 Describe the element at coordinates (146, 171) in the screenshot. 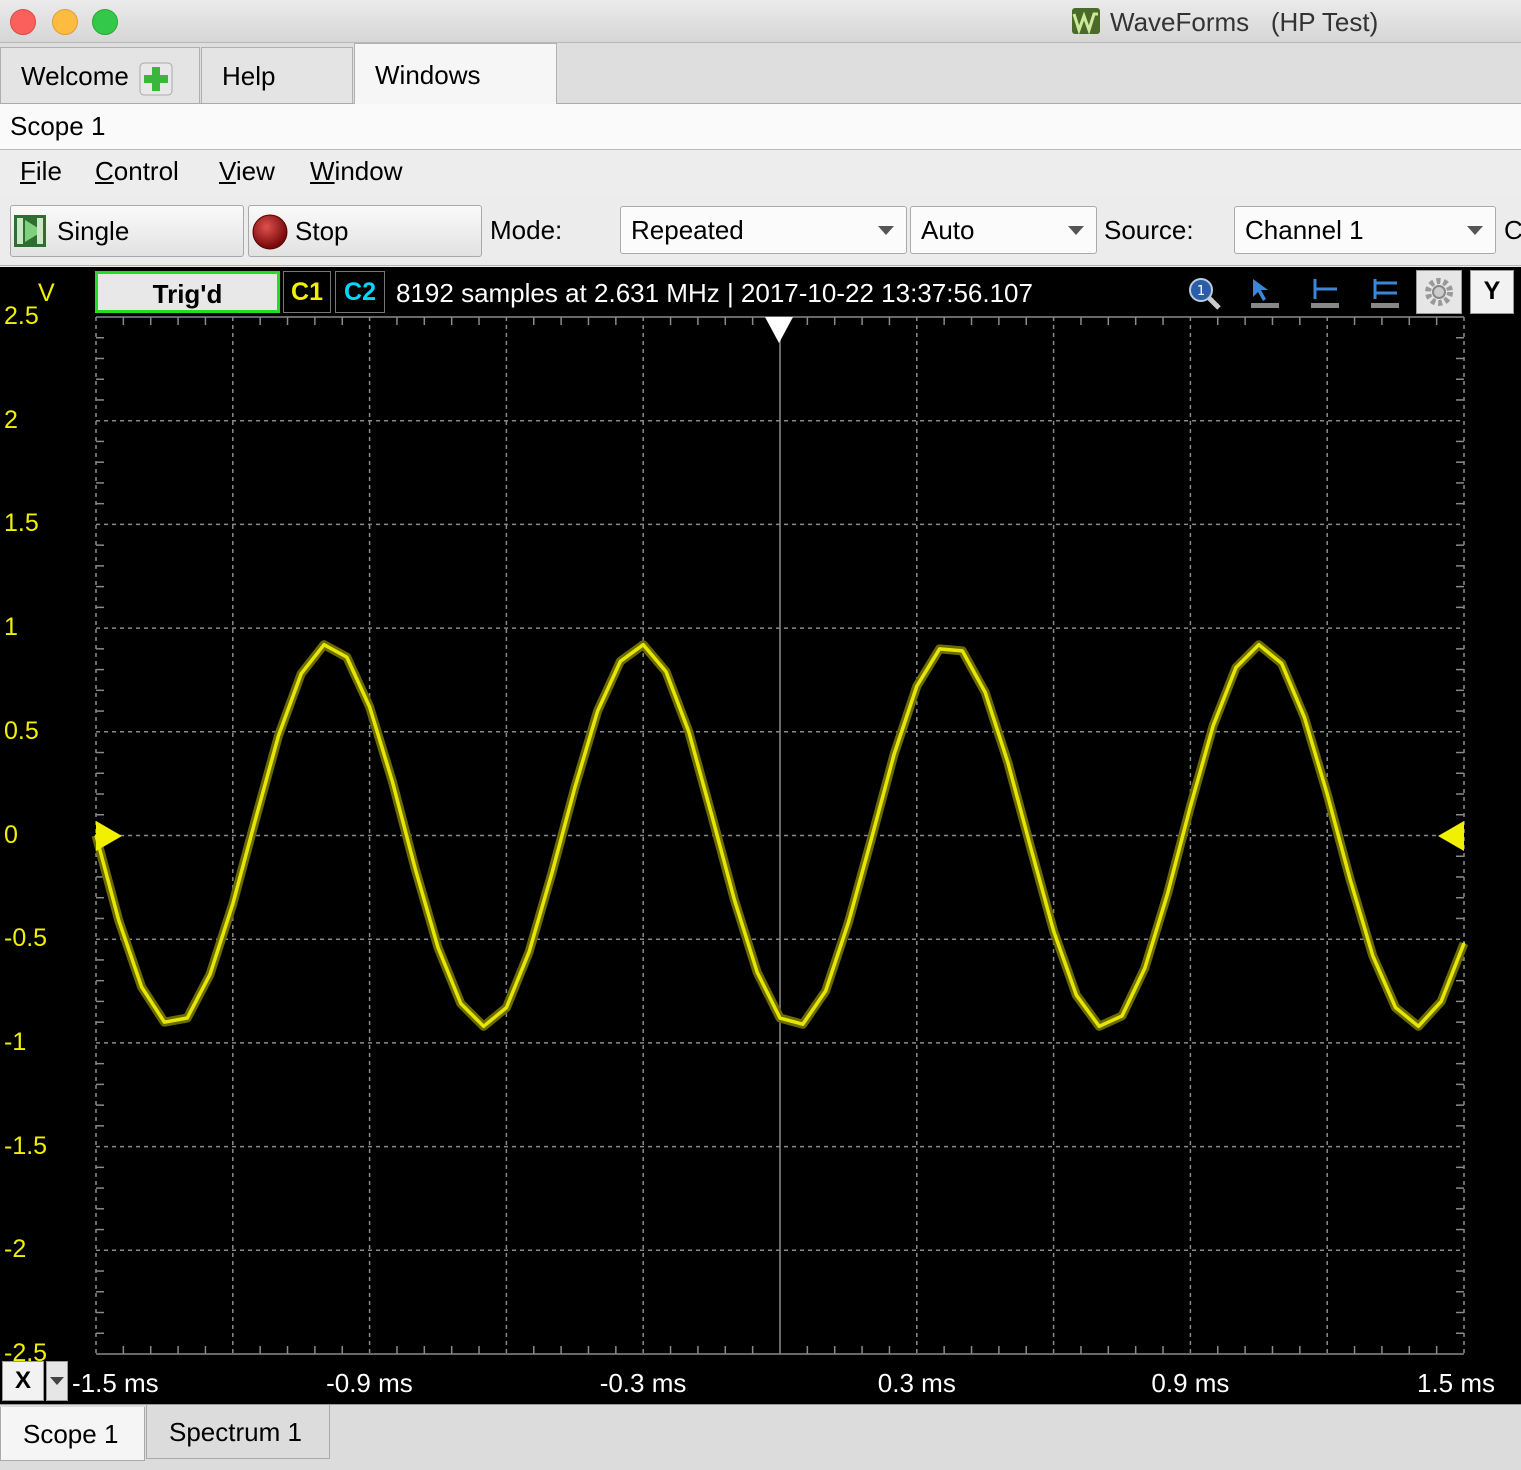

I see `menu-control-label: ontrol` at that location.